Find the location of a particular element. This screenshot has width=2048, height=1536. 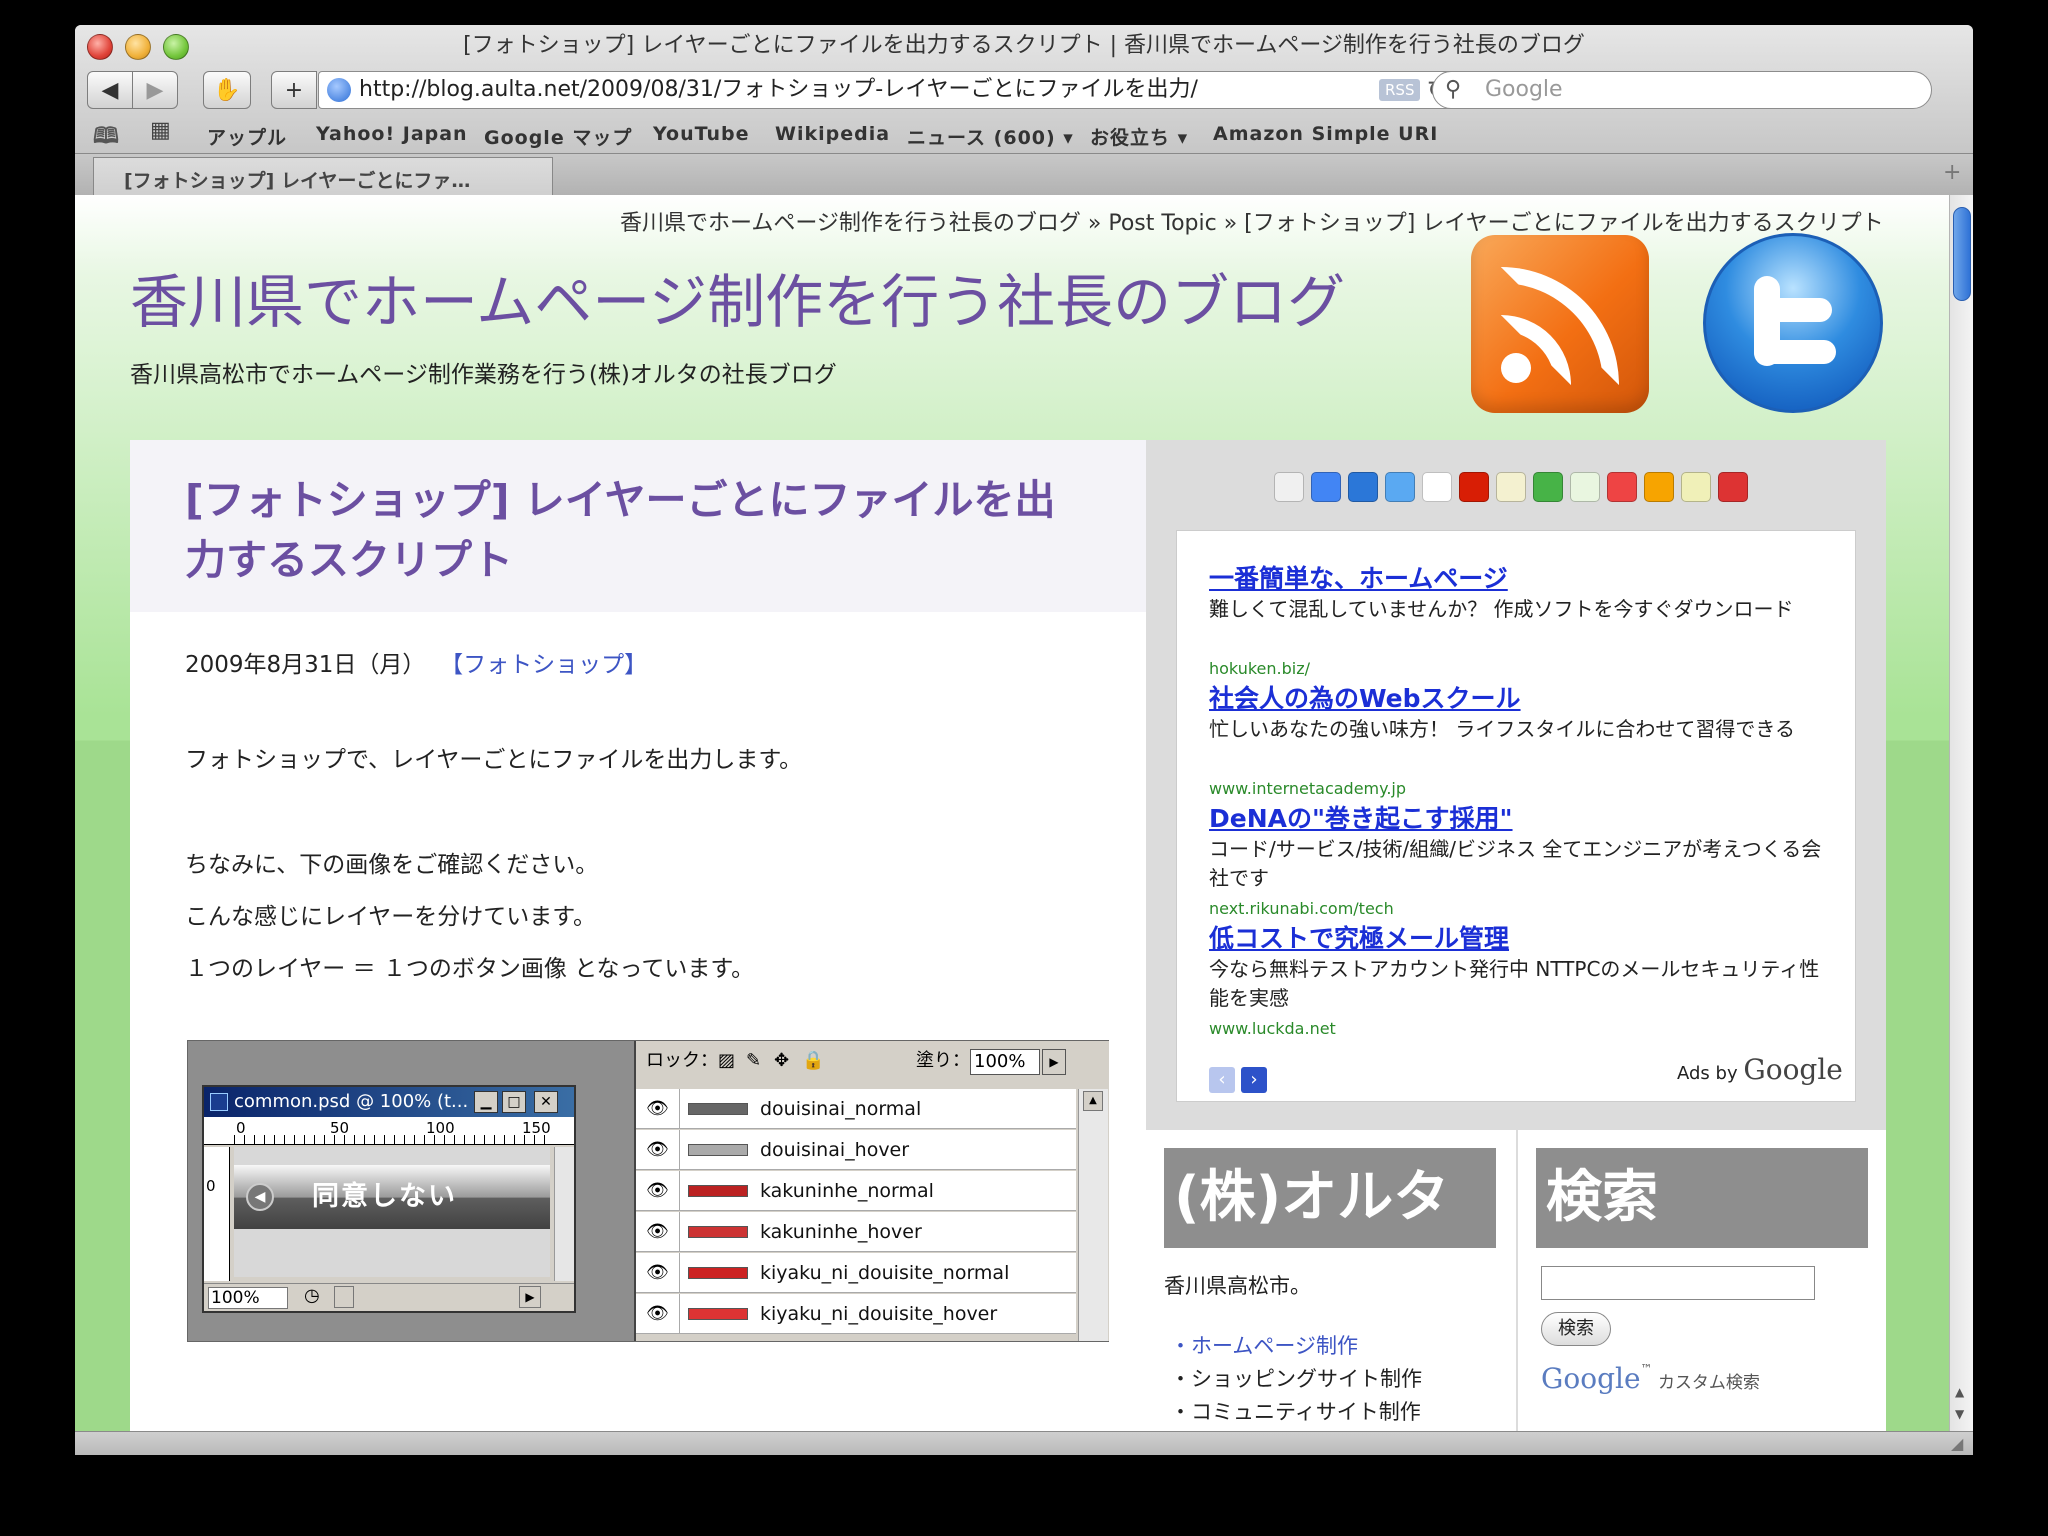

layer-row: 👁 kiyaku_ni_douisite_normal is located at coordinates (856, 1273).